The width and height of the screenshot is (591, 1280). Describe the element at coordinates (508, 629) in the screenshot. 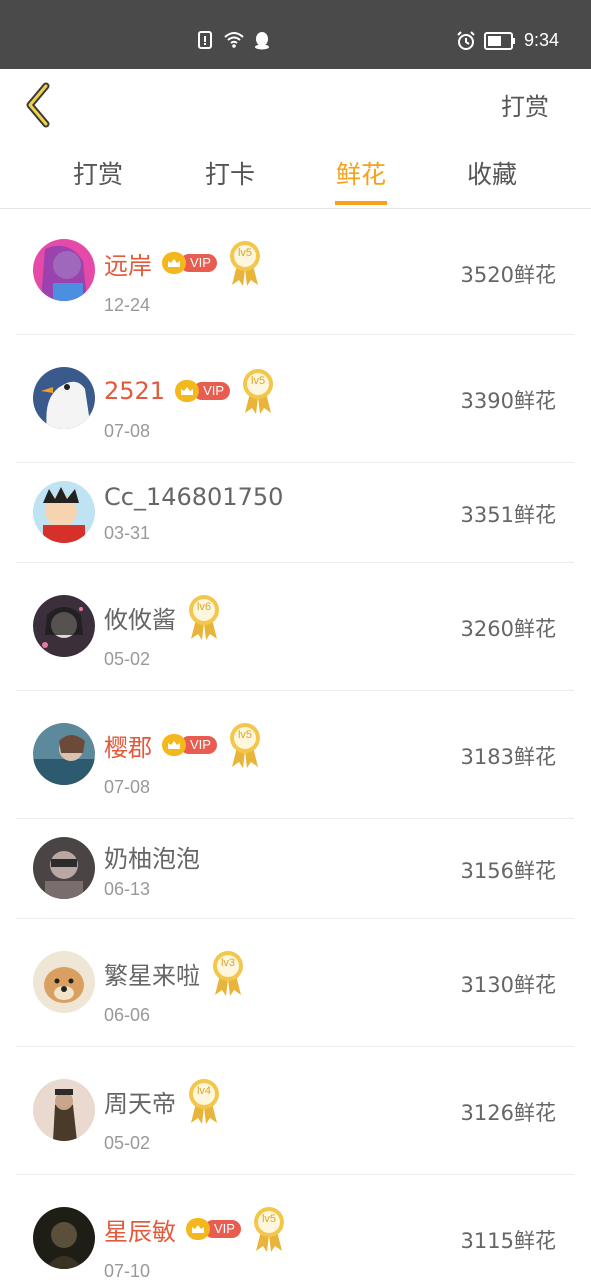

I see `flower-count: 3260鲜花` at that location.